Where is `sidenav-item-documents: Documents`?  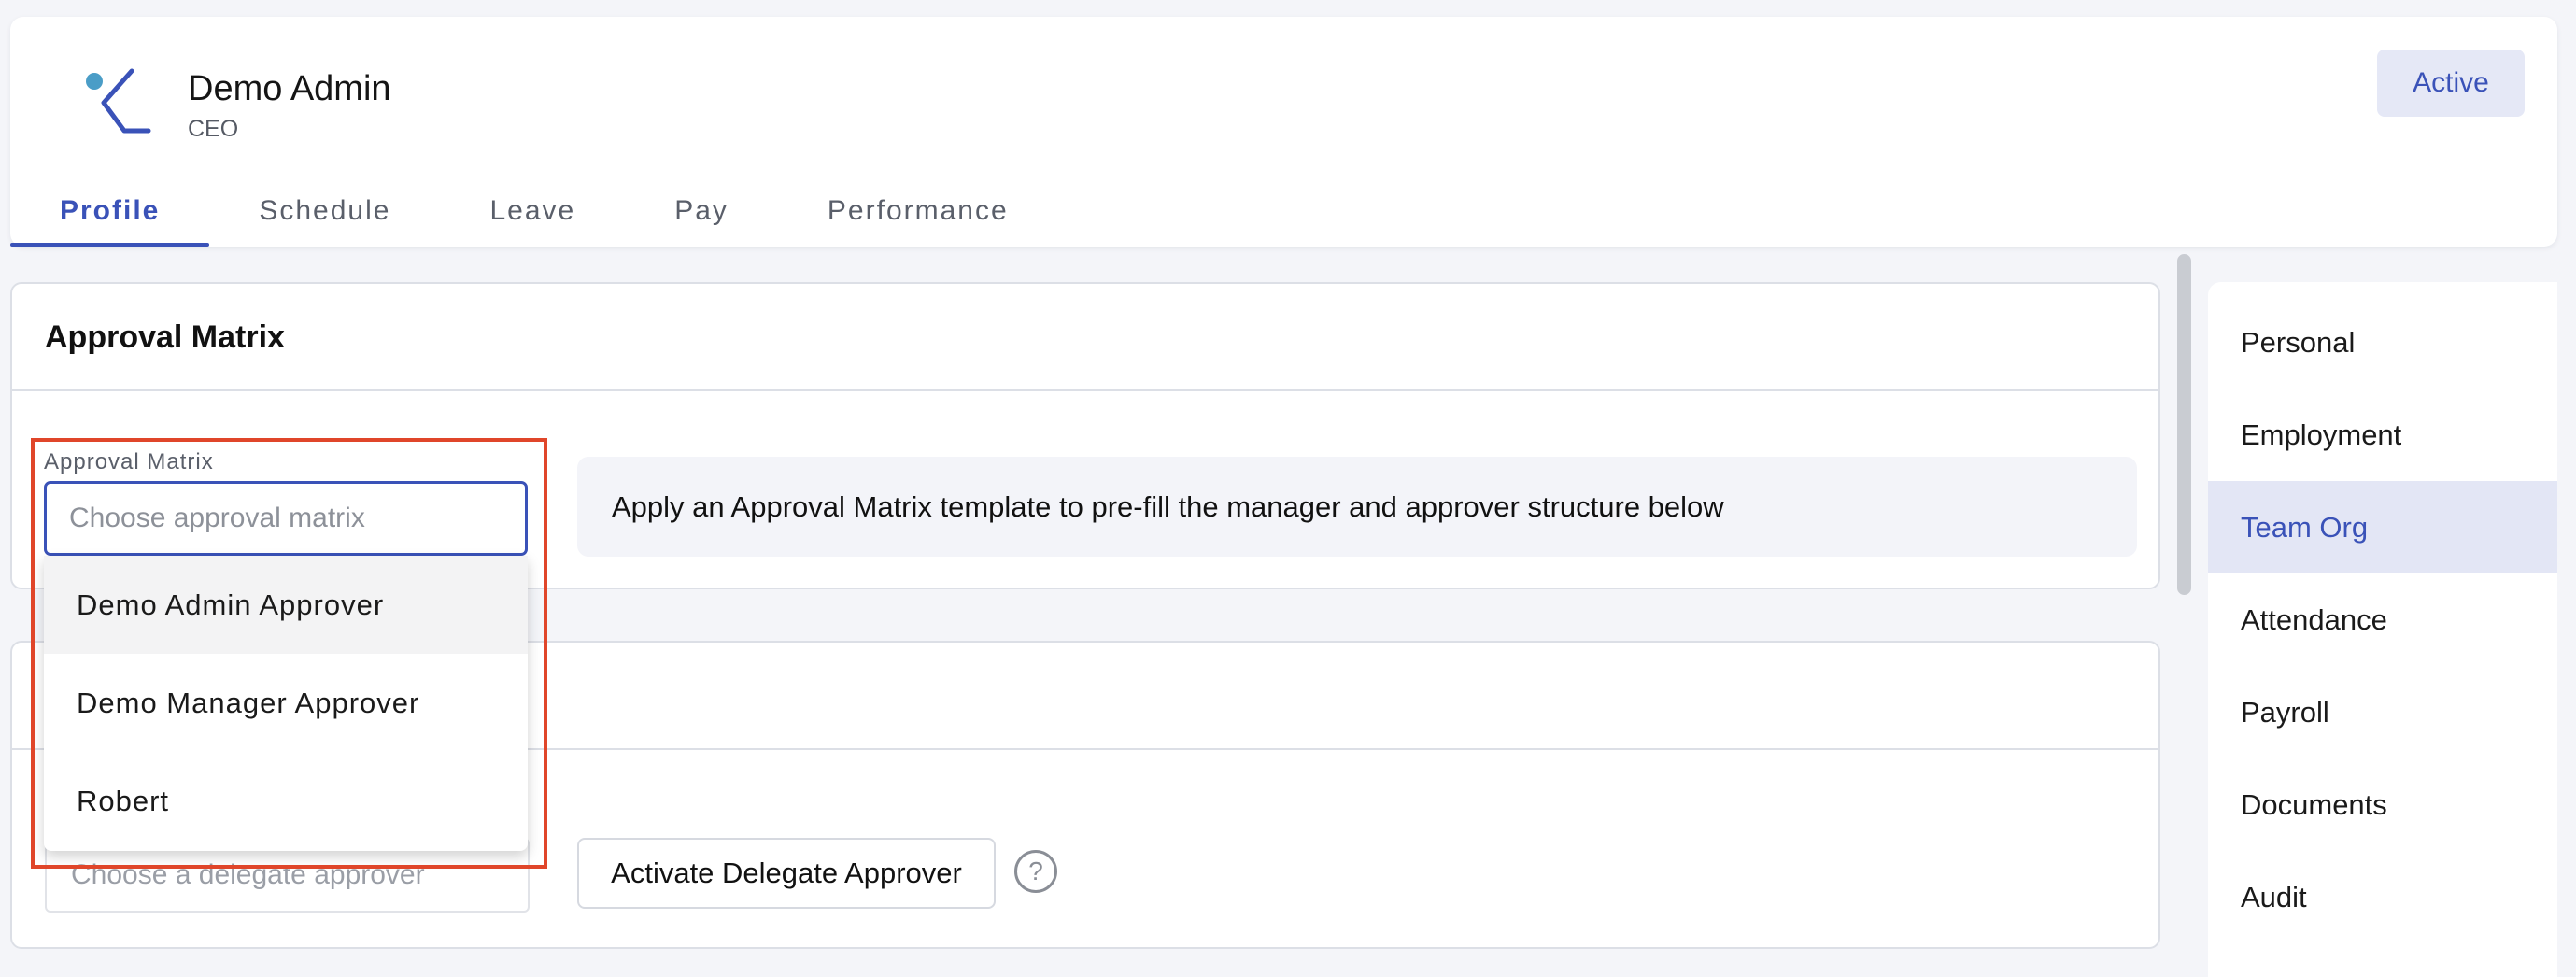
sidenav-item-documents: Documents is located at coordinates (2382, 805).